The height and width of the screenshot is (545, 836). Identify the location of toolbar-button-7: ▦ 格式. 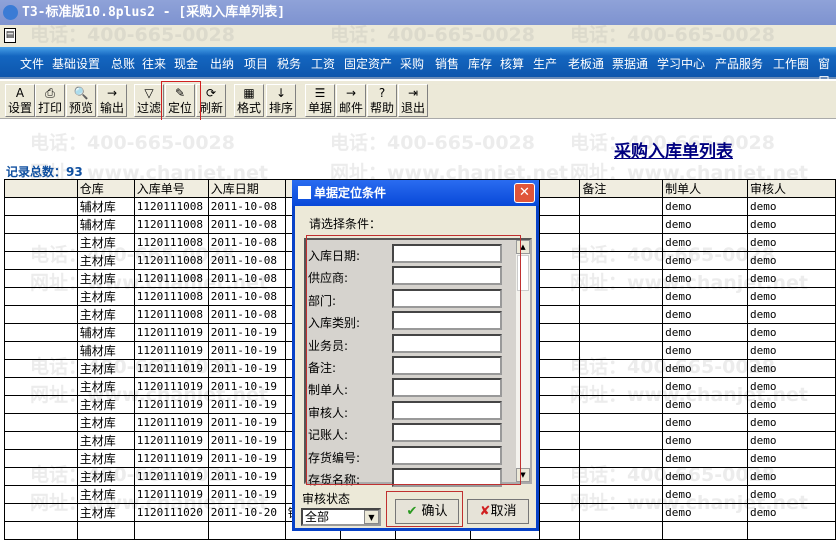
(249, 100).